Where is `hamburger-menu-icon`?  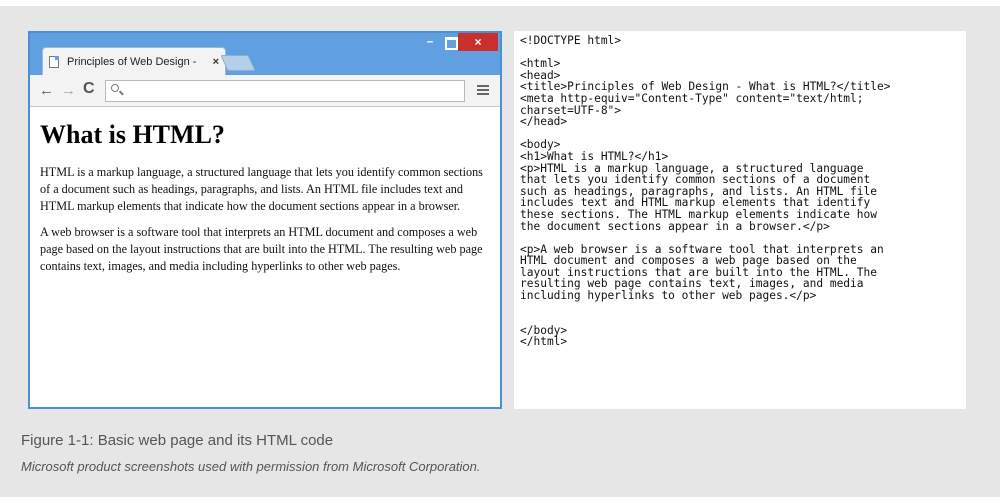 hamburger-menu-icon is located at coordinates (483, 90).